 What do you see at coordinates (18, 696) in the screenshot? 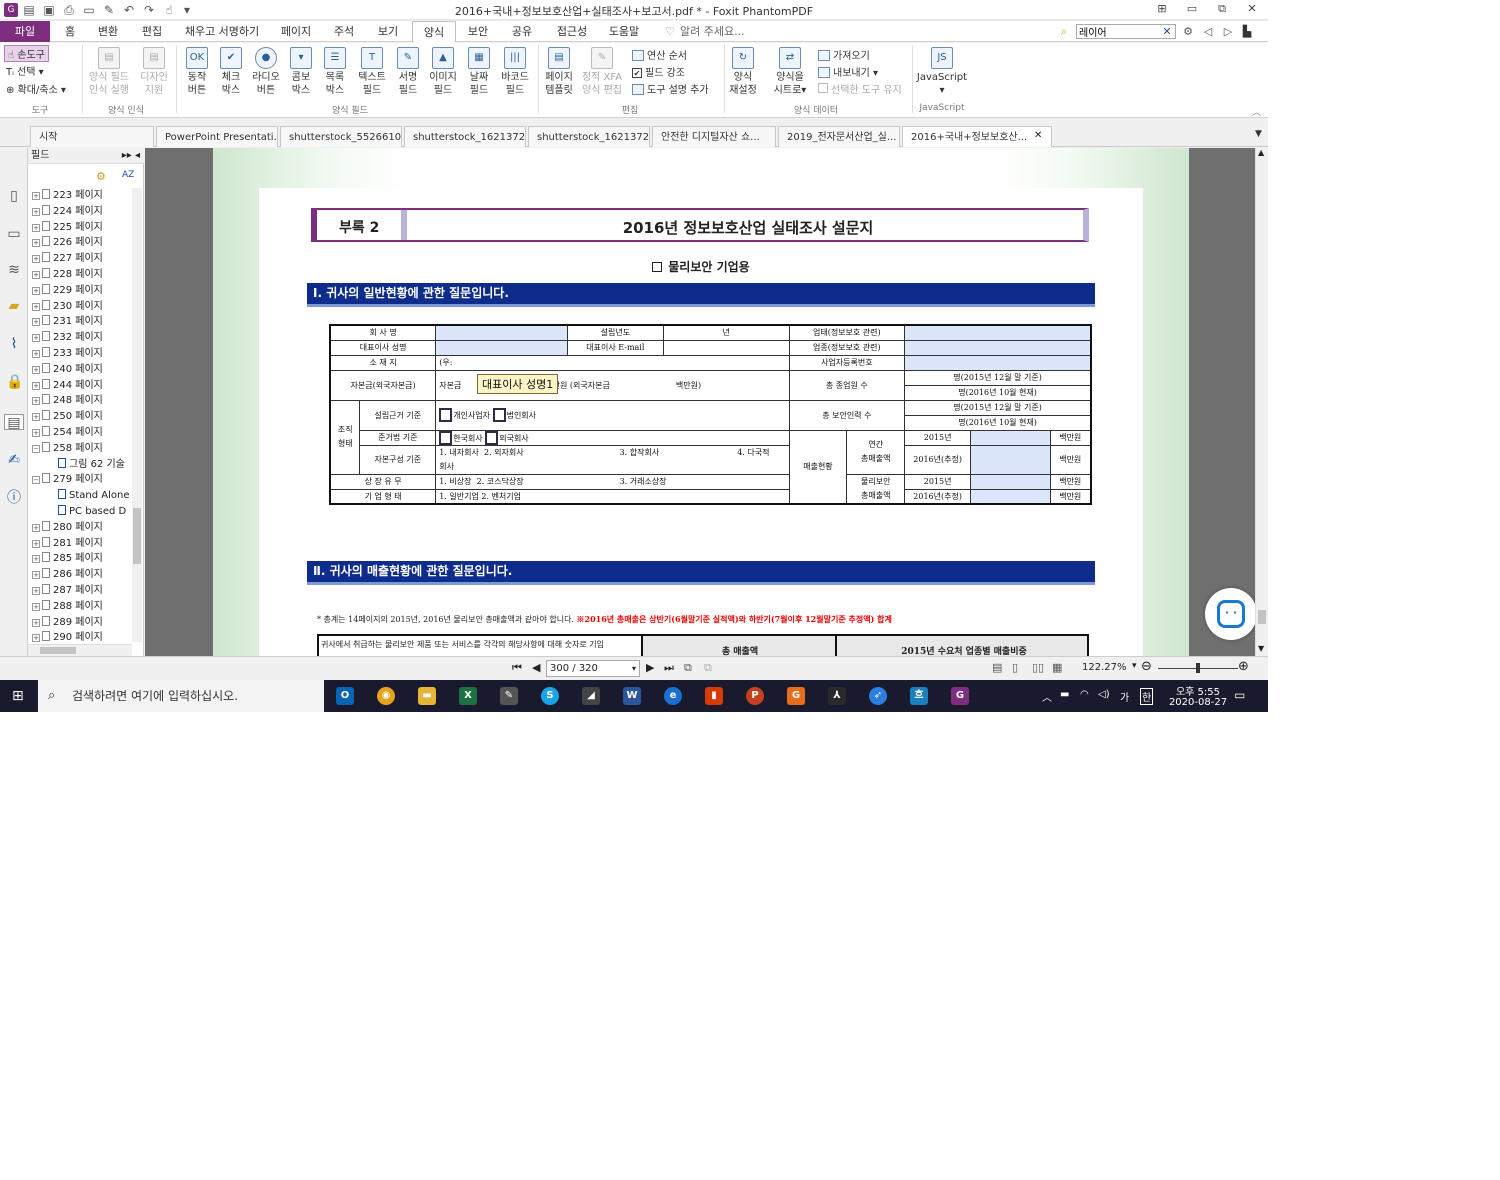
I see `windows-start-icon: ⊞` at bounding box center [18, 696].